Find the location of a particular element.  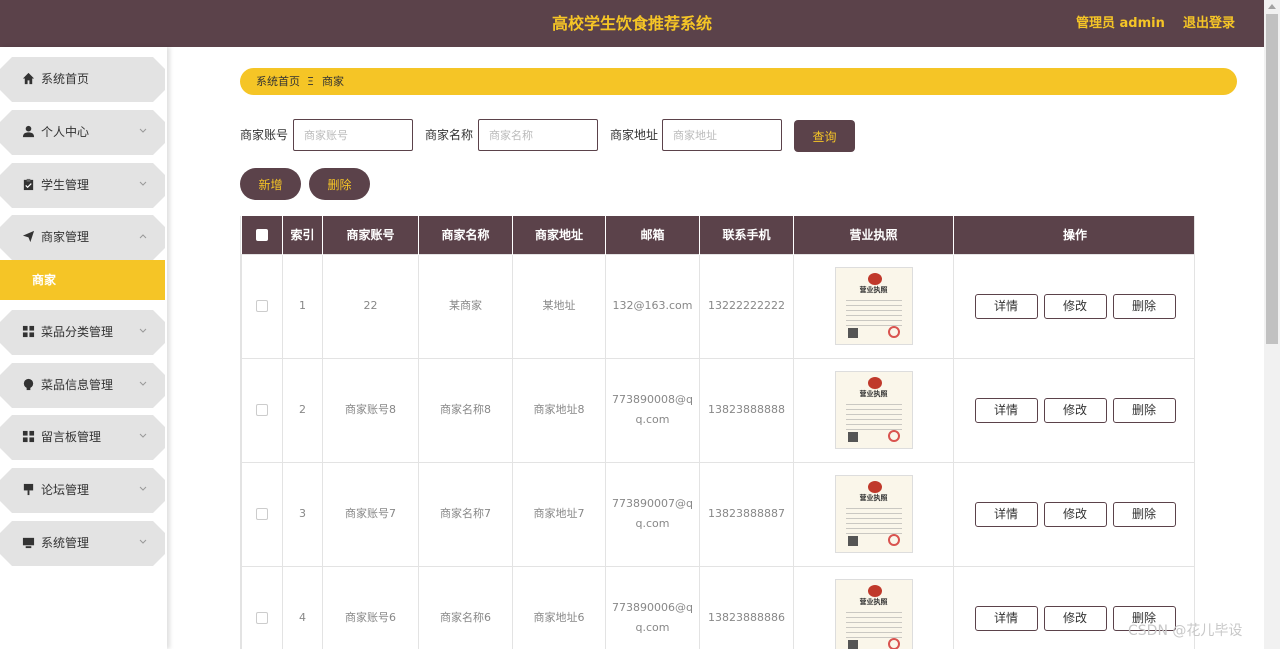

email-cell: 773890007@qq.com is located at coordinates (652, 514).